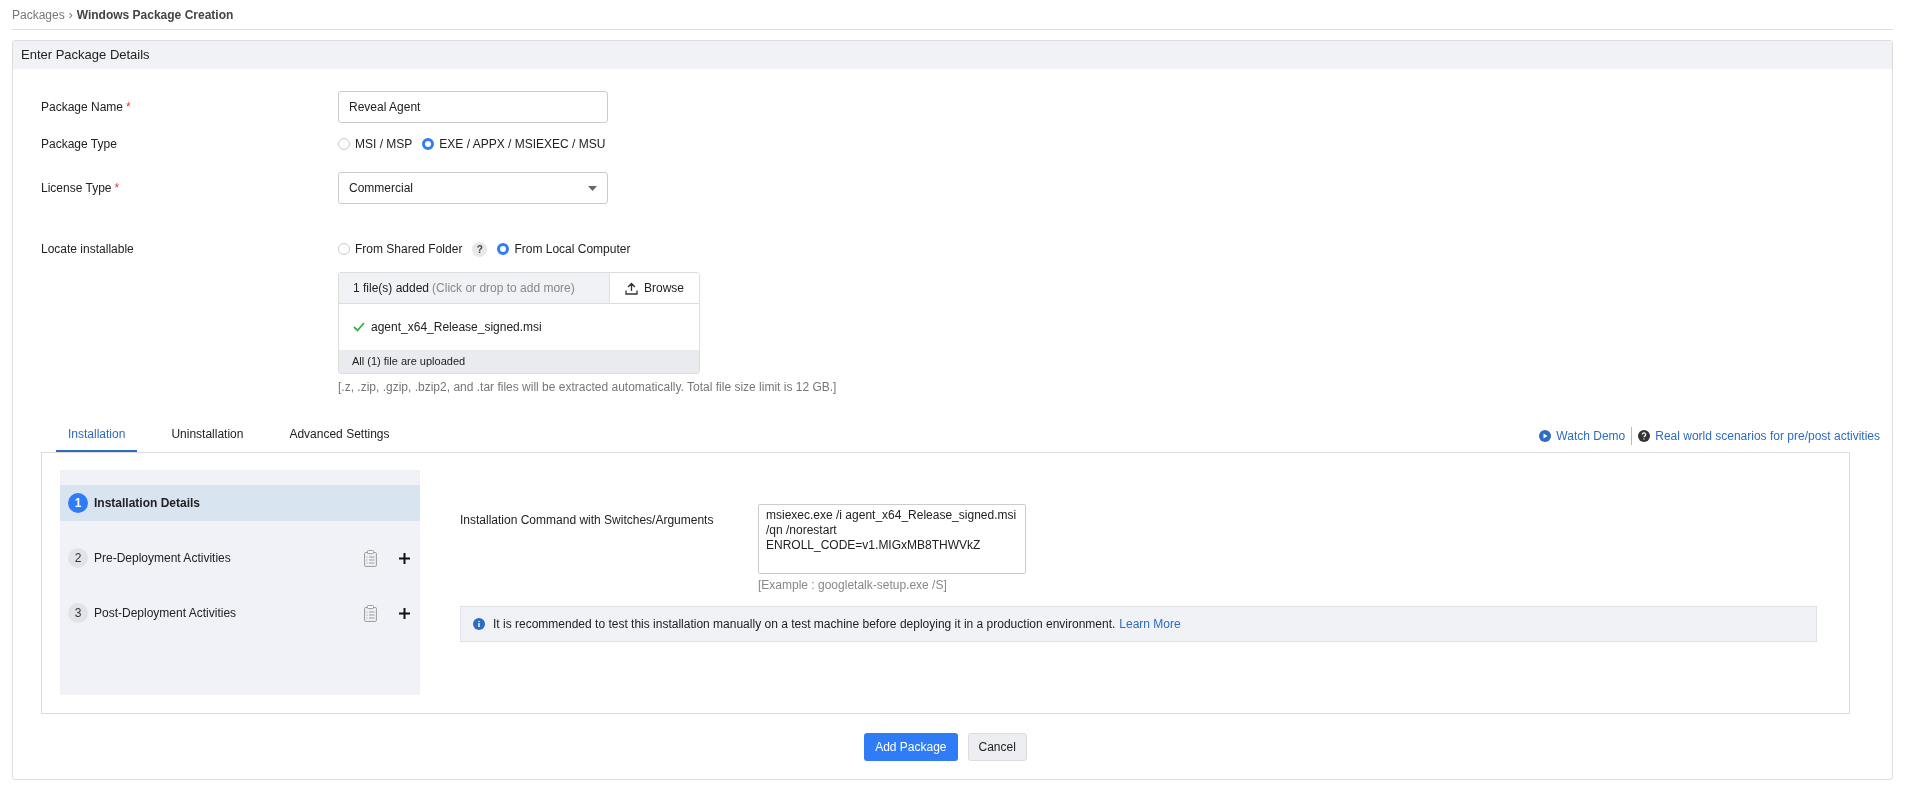  Describe the element at coordinates (519, 361) in the screenshot. I see `upload-status: All (1) file are uploaded` at that location.